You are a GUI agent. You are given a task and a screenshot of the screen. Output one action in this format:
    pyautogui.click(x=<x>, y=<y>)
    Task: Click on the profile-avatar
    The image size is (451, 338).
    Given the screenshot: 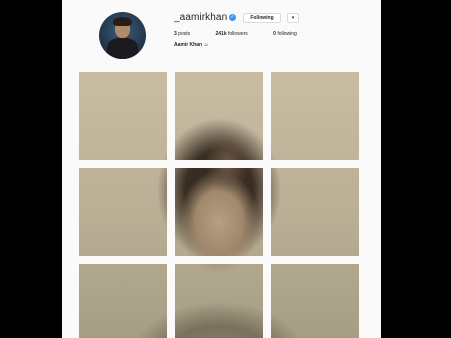 What is the action you would take?
    pyautogui.click(x=122, y=35)
    